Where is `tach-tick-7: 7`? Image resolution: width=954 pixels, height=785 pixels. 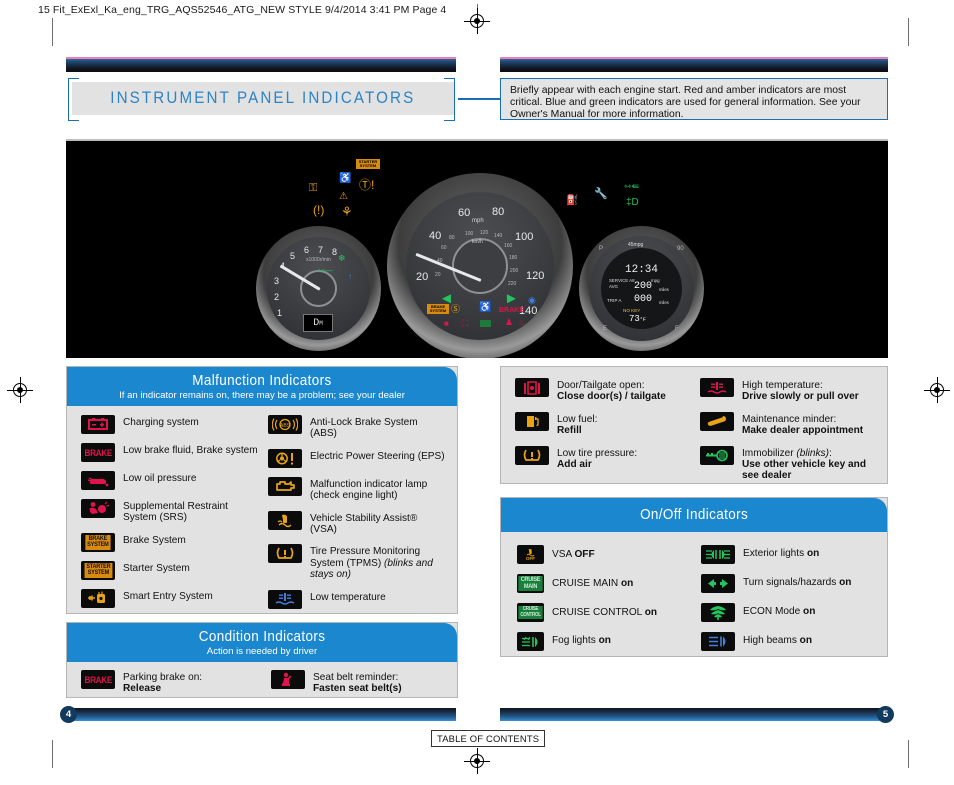 tach-tick-7: 7 is located at coordinates (321, 250).